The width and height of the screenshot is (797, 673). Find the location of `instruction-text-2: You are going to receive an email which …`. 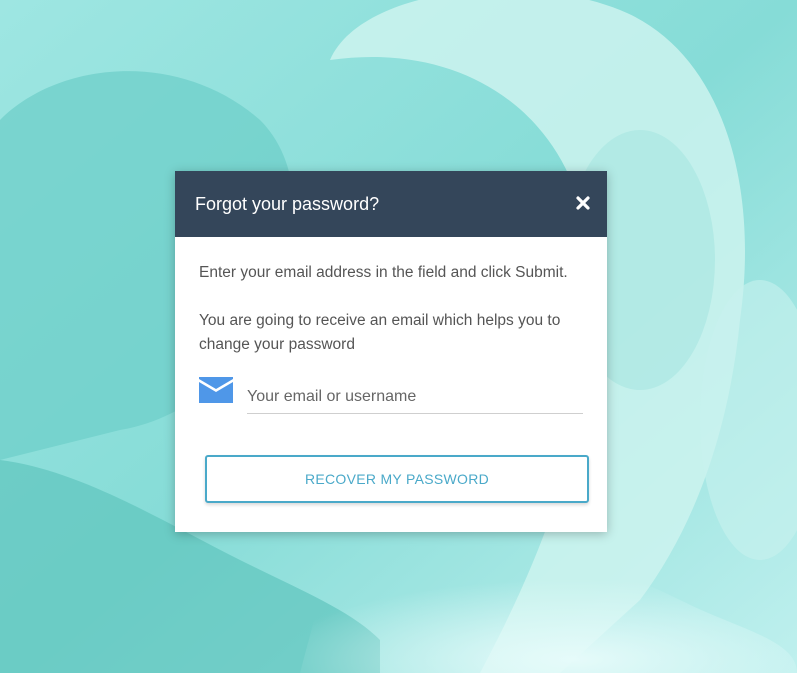

instruction-text-2: You are going to receive an email which … is located at coordinates (380, 332).